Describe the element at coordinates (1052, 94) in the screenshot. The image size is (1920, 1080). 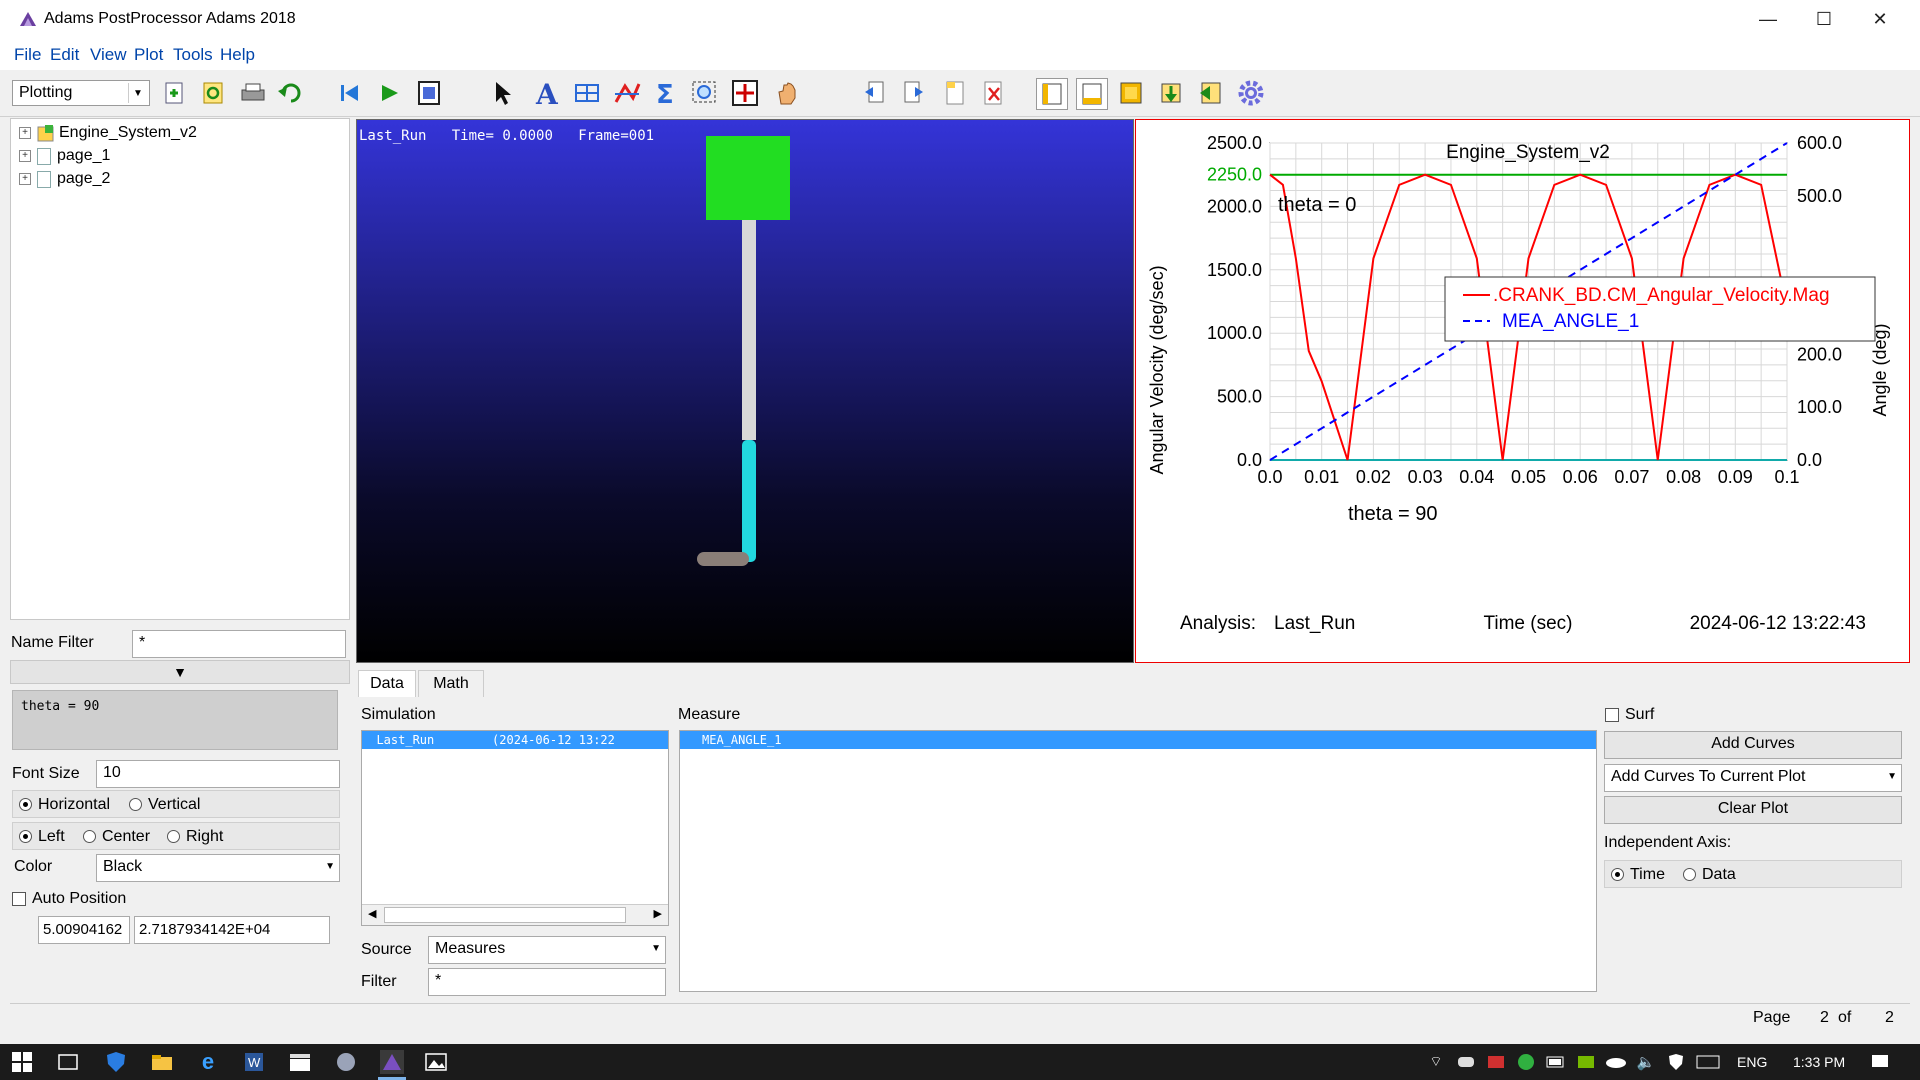
I see `layout-single-button` at that location.